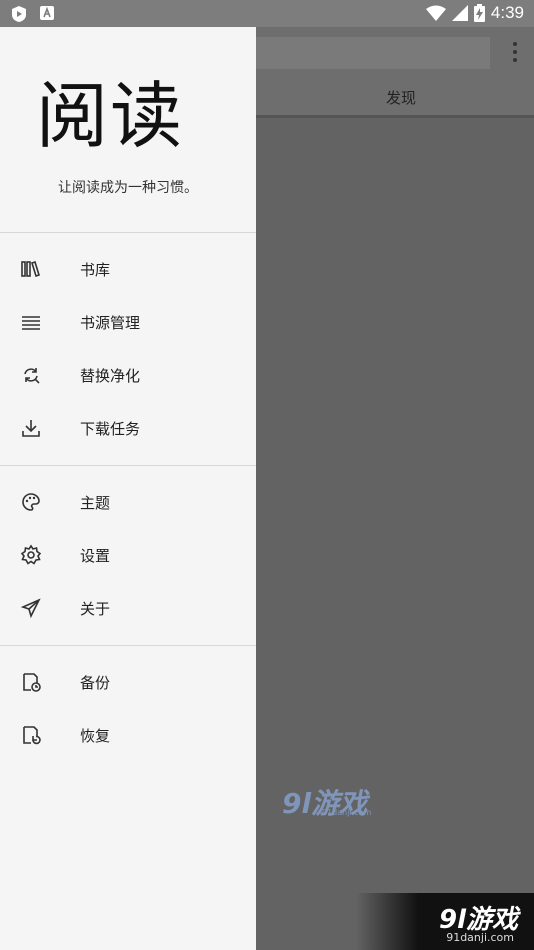 The width and height of the screenshot is (534, 950). Describe the element at coordinates (31, 554) in the screenshot. I see `gear-icon` at that location.